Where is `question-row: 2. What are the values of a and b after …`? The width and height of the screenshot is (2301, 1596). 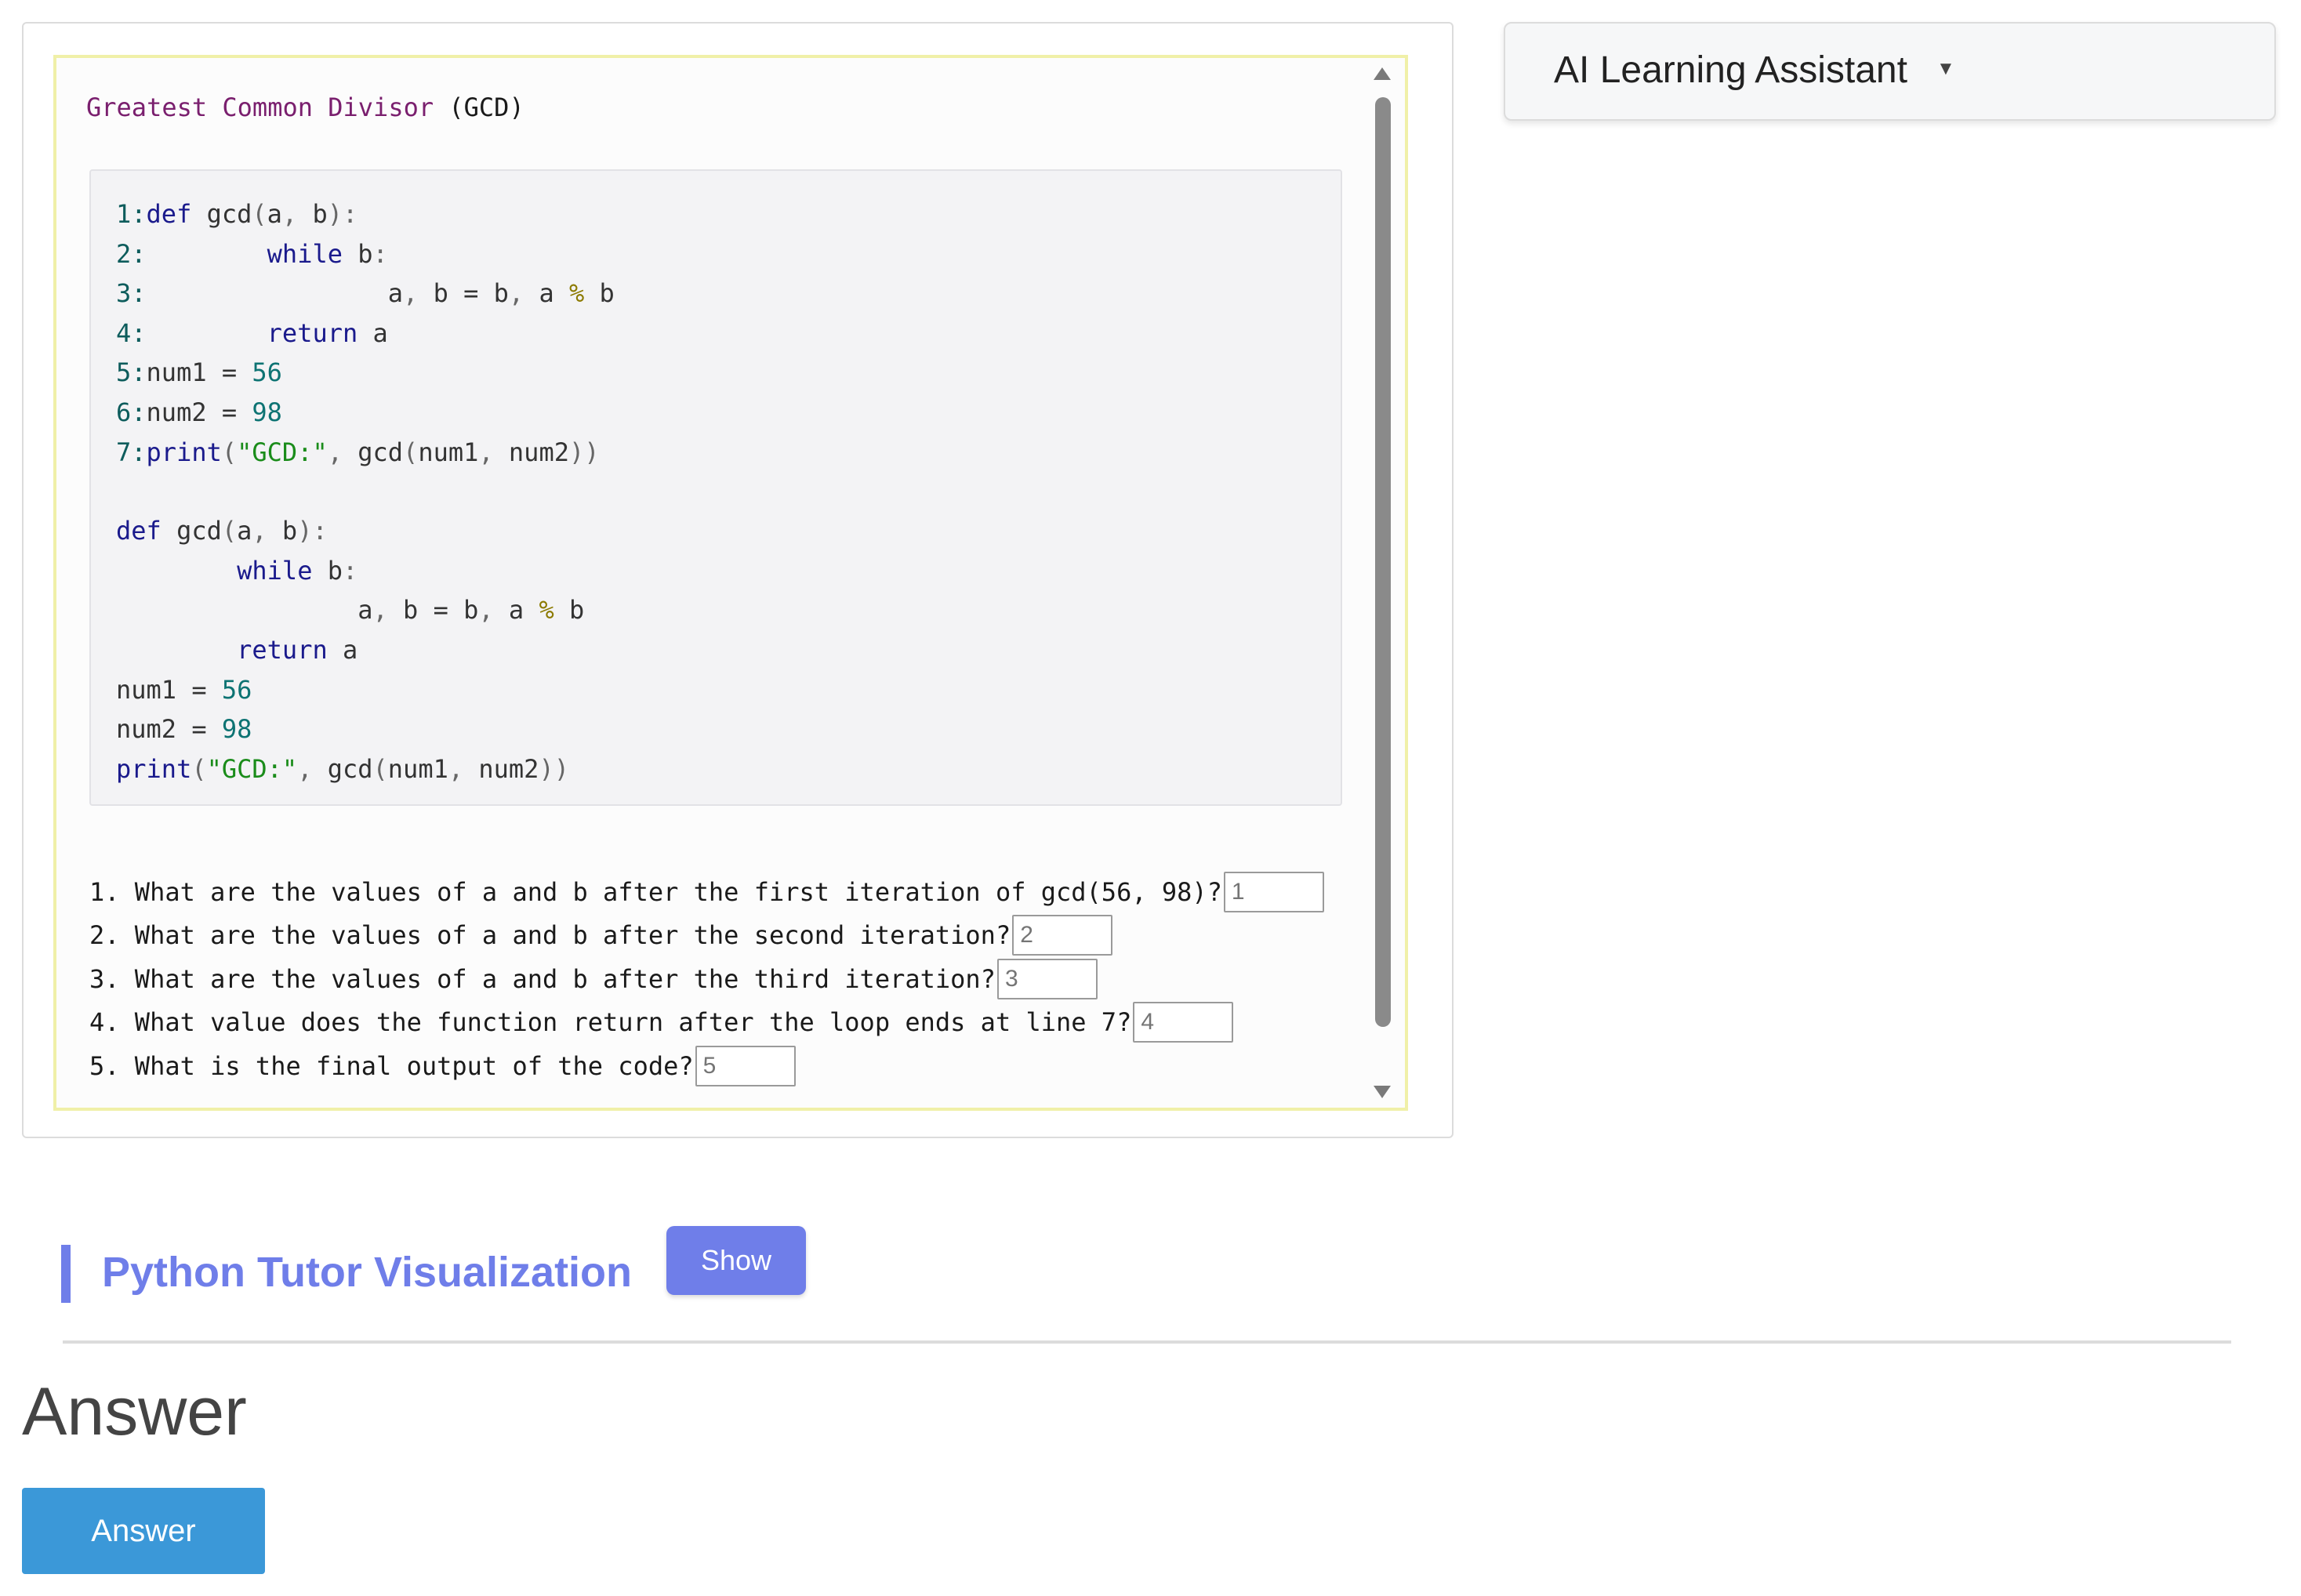 question-row: 2. What are the values of a and b after … is located at coordinates (706, 936).